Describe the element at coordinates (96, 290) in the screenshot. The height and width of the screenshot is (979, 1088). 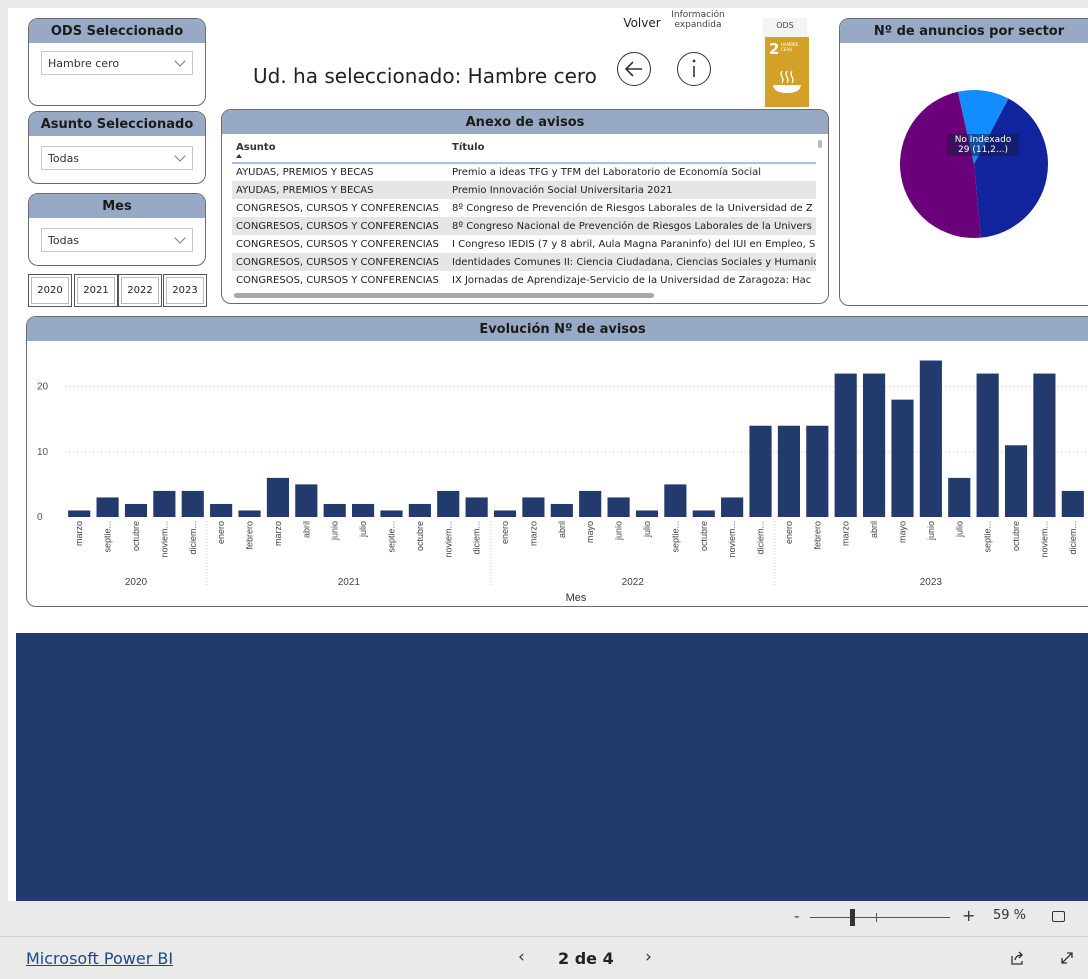
I see `year-button-2021: 2021` at that location.